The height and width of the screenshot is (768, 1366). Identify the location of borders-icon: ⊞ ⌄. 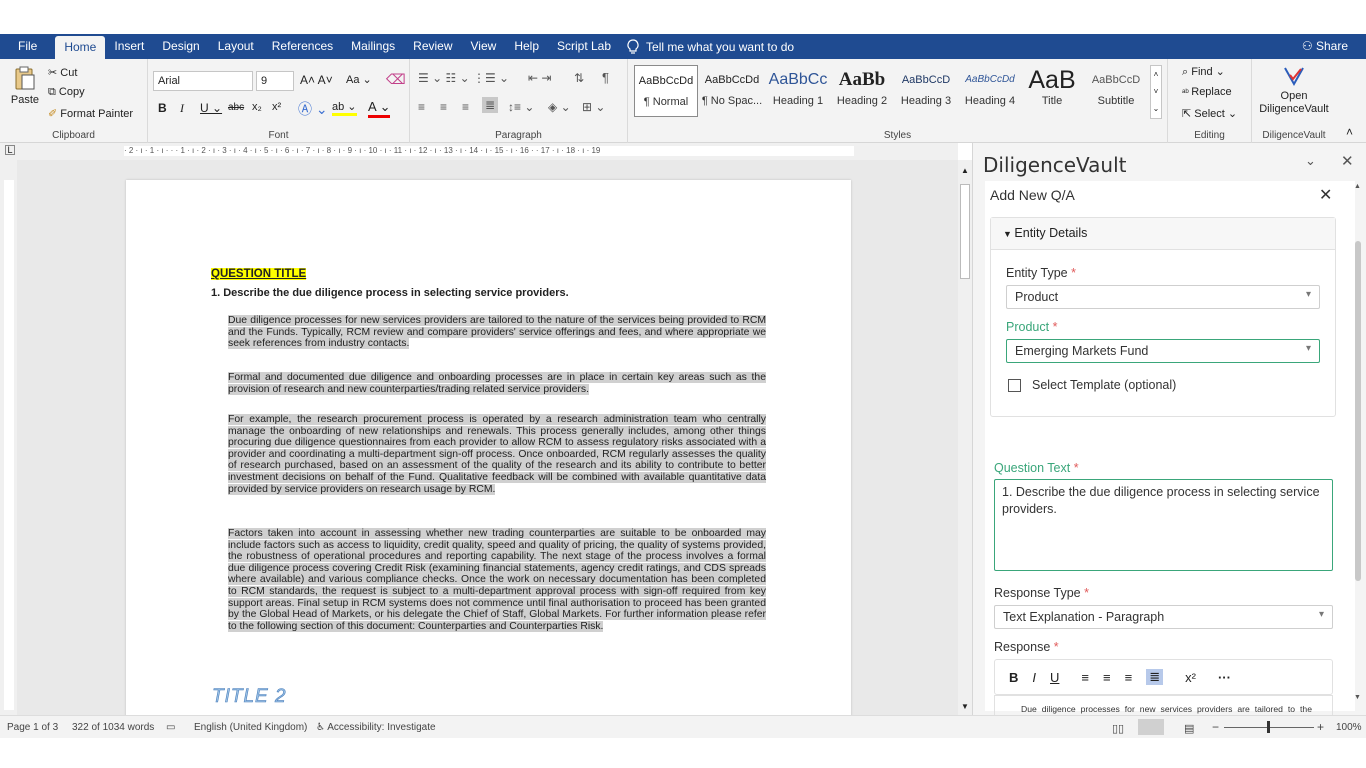
(593, 107).